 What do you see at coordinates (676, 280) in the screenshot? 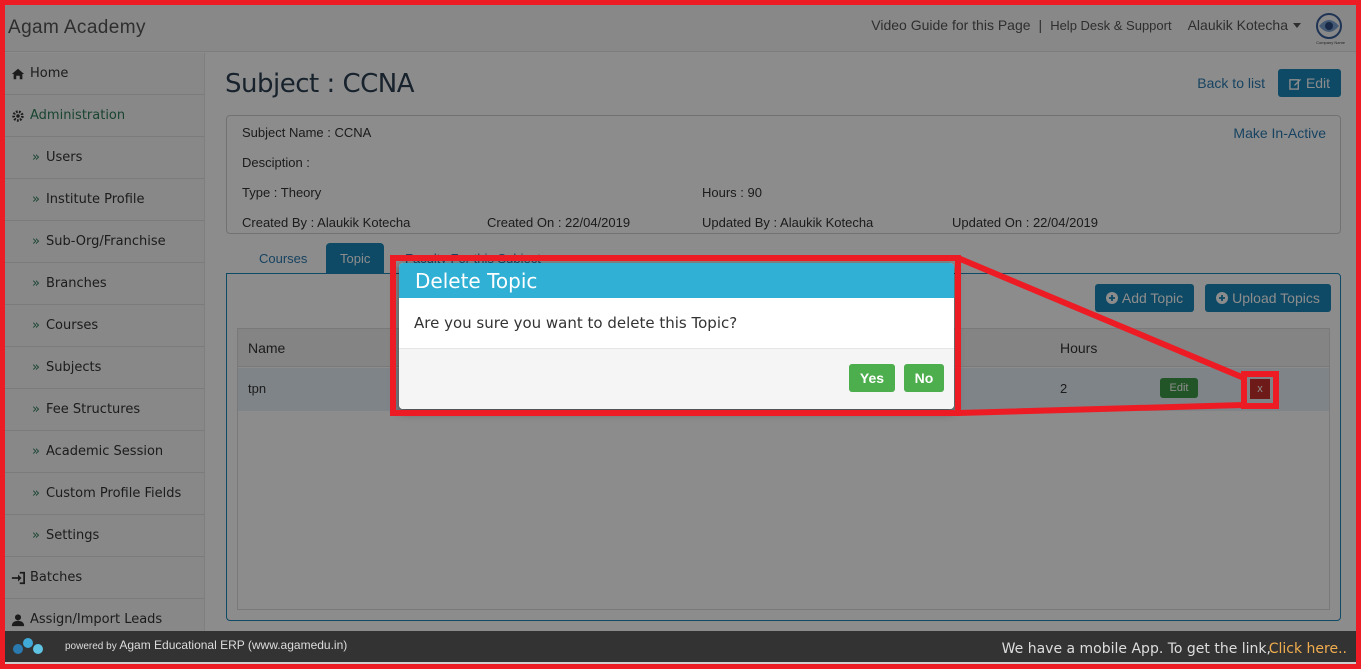
I see `dialog-title: Delete Topic` at bounding box center [676, 280].